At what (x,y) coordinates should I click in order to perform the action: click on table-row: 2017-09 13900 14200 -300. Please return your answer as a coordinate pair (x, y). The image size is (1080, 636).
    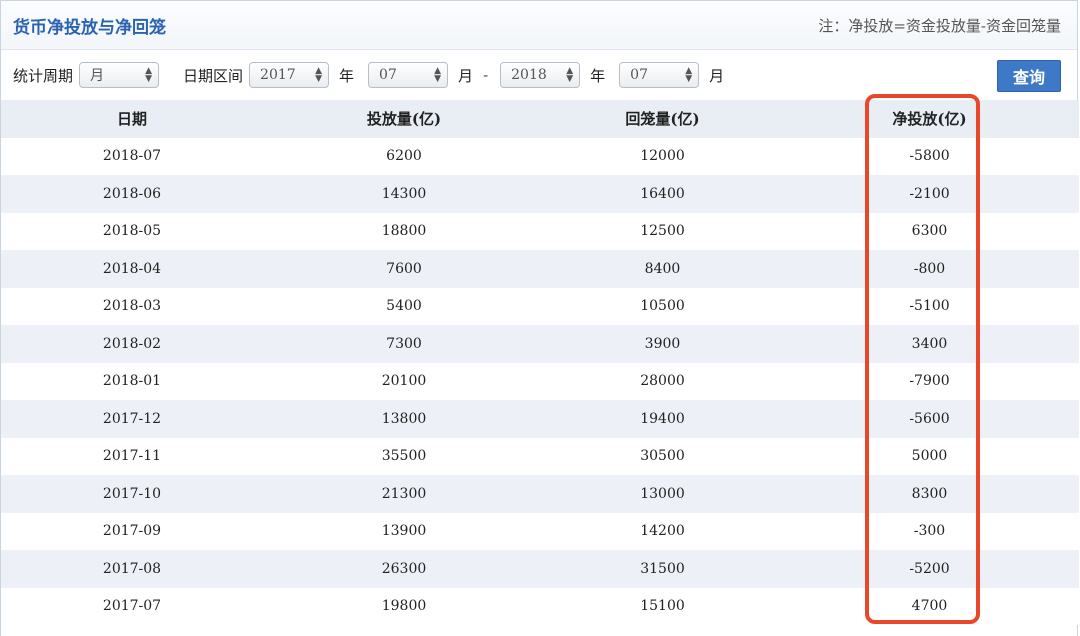
    Looking at the image, I should click on (540, 531).